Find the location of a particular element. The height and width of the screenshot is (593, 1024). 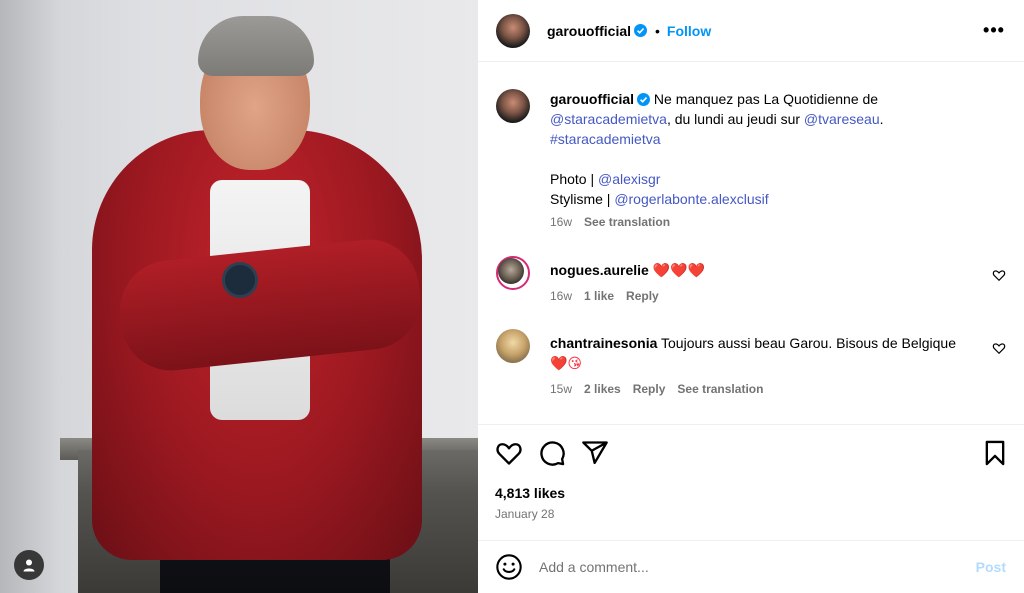

caption-meta: 16w See translation is located at coordinates (765, 222).